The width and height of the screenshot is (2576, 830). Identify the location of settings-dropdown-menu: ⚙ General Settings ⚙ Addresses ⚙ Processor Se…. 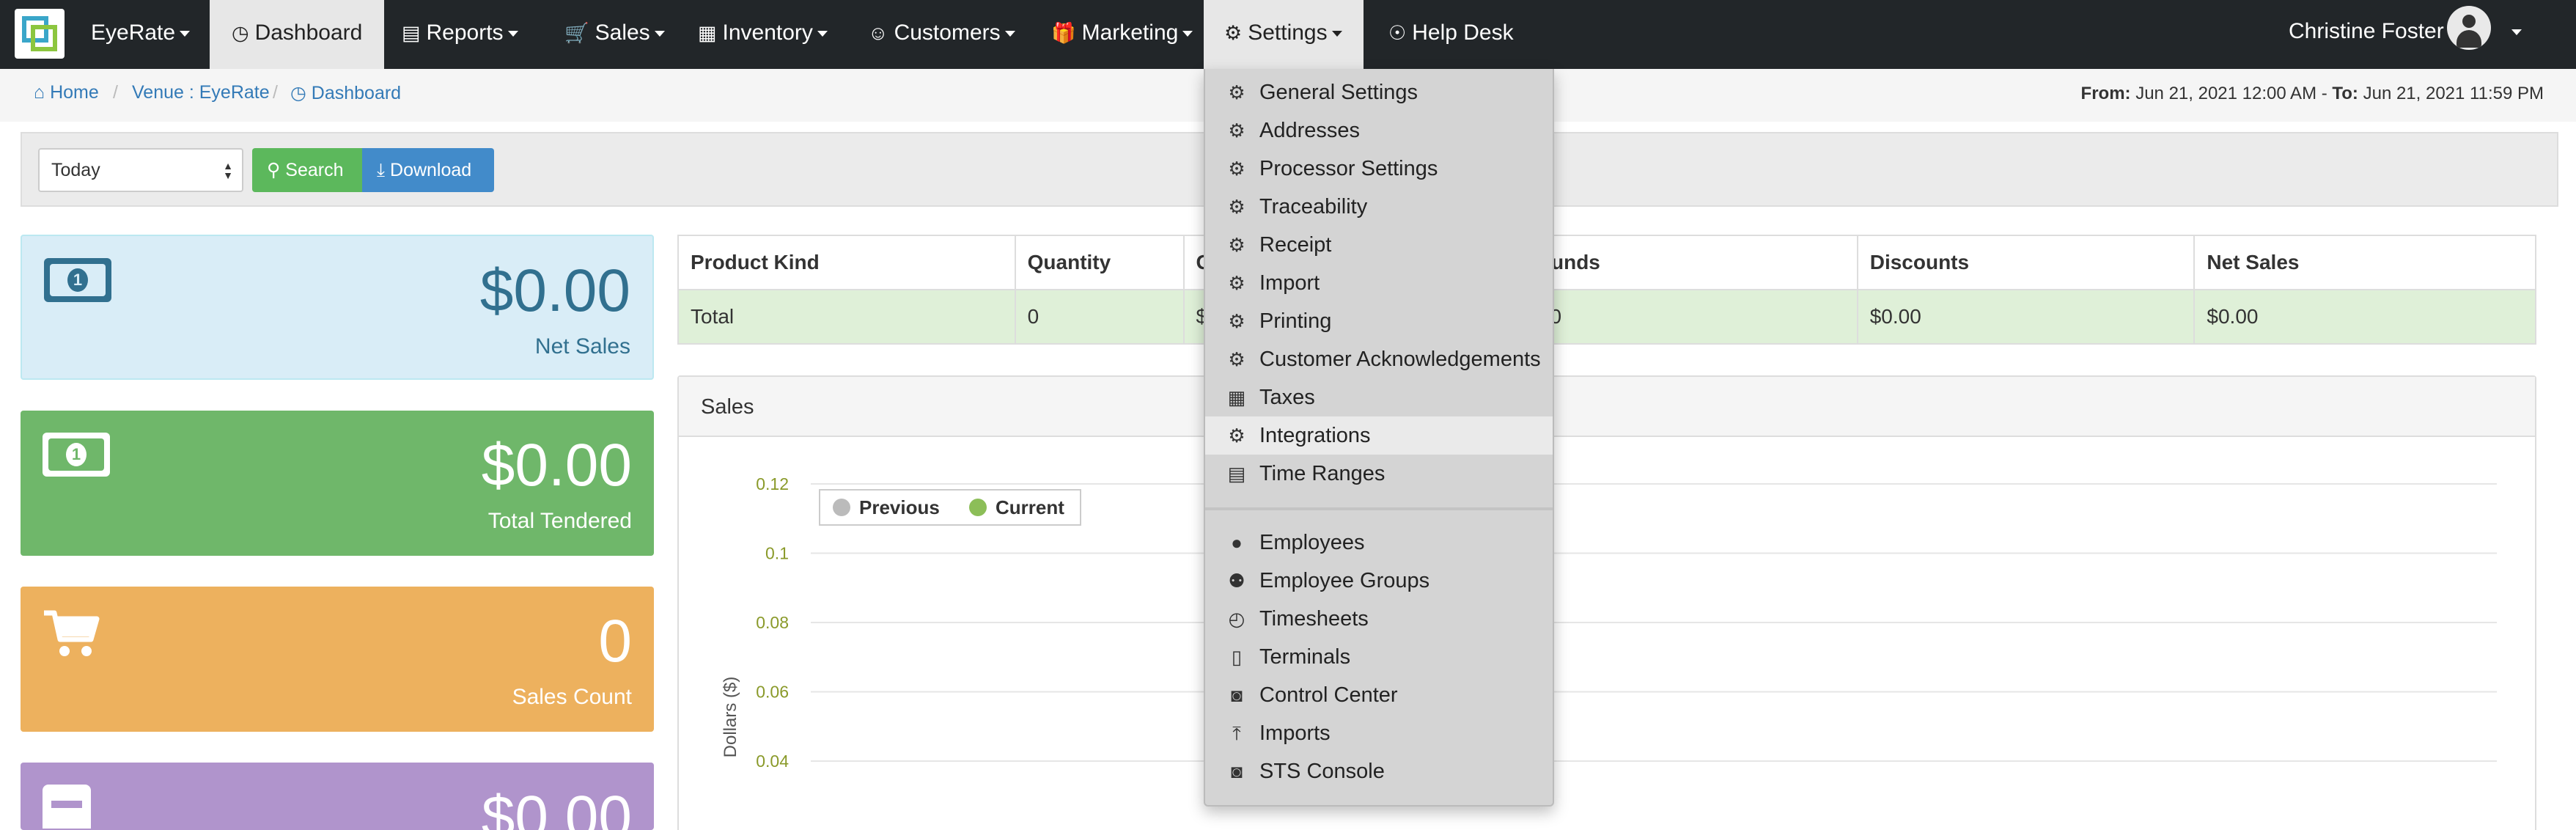
(1379, 438).